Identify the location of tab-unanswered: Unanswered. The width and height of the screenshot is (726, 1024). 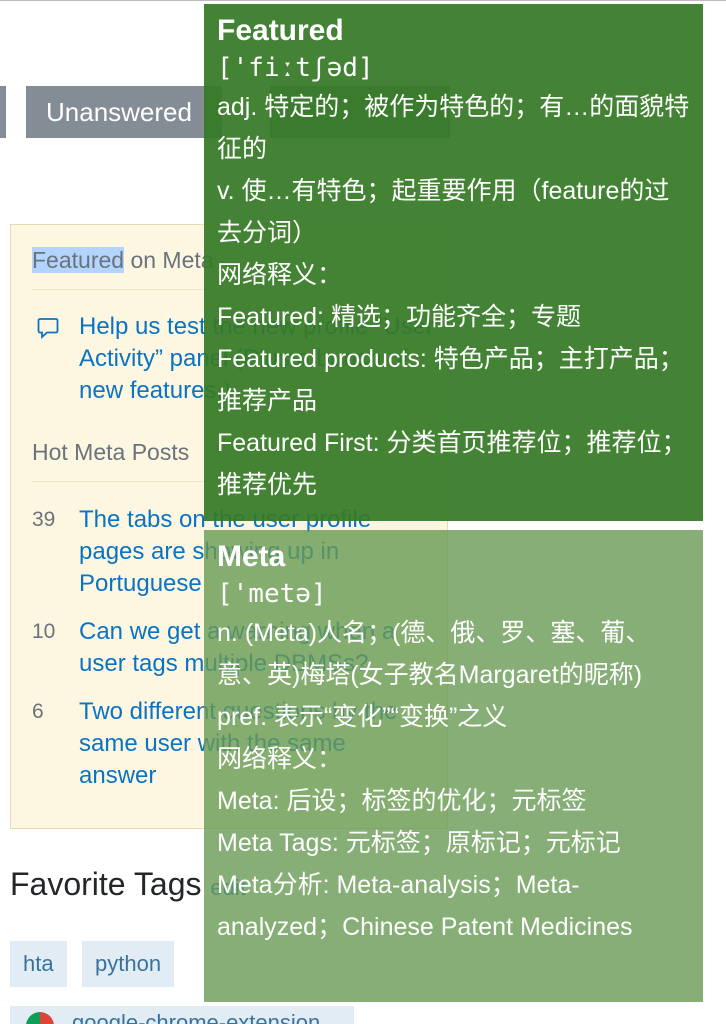
(124, 112).